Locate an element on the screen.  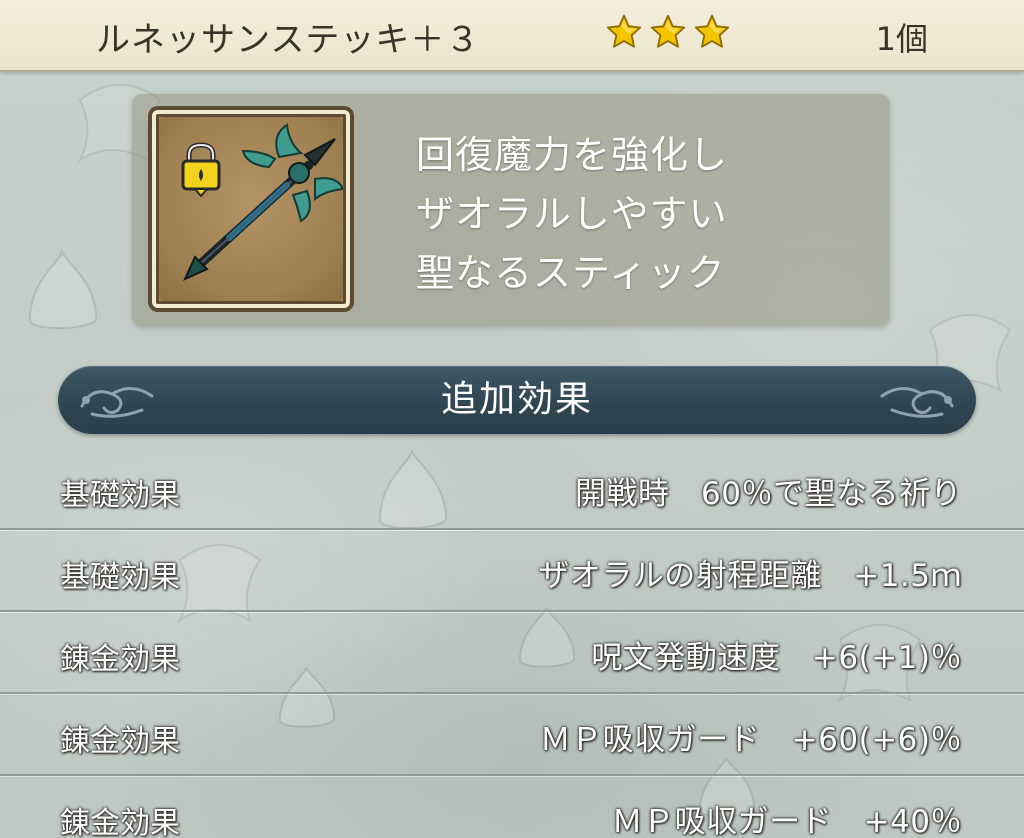
effect-row: 錬金効果 ＭＰ吸収ガード +60(+6)％ is located at coordinates (512, 735).